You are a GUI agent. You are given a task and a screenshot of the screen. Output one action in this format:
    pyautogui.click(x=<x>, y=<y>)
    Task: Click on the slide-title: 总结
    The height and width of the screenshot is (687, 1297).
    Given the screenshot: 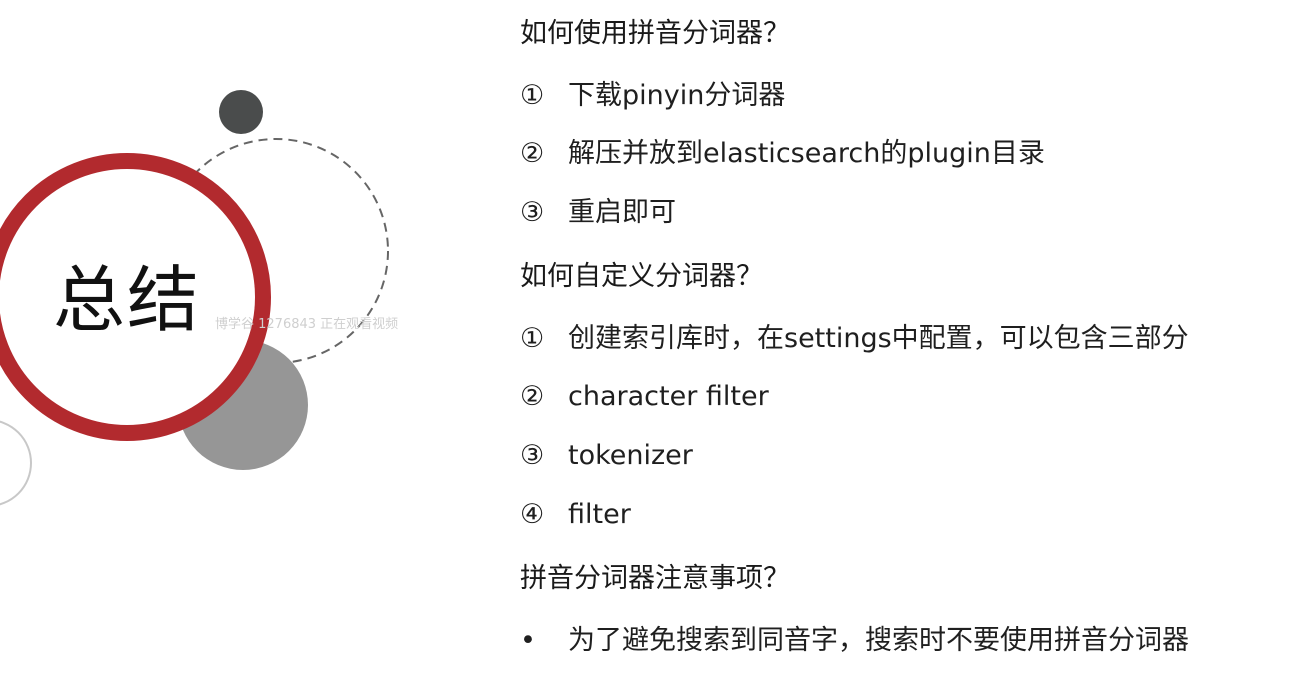 What is the action you would take?
    pyautogui.click(x=126, y=300)
    